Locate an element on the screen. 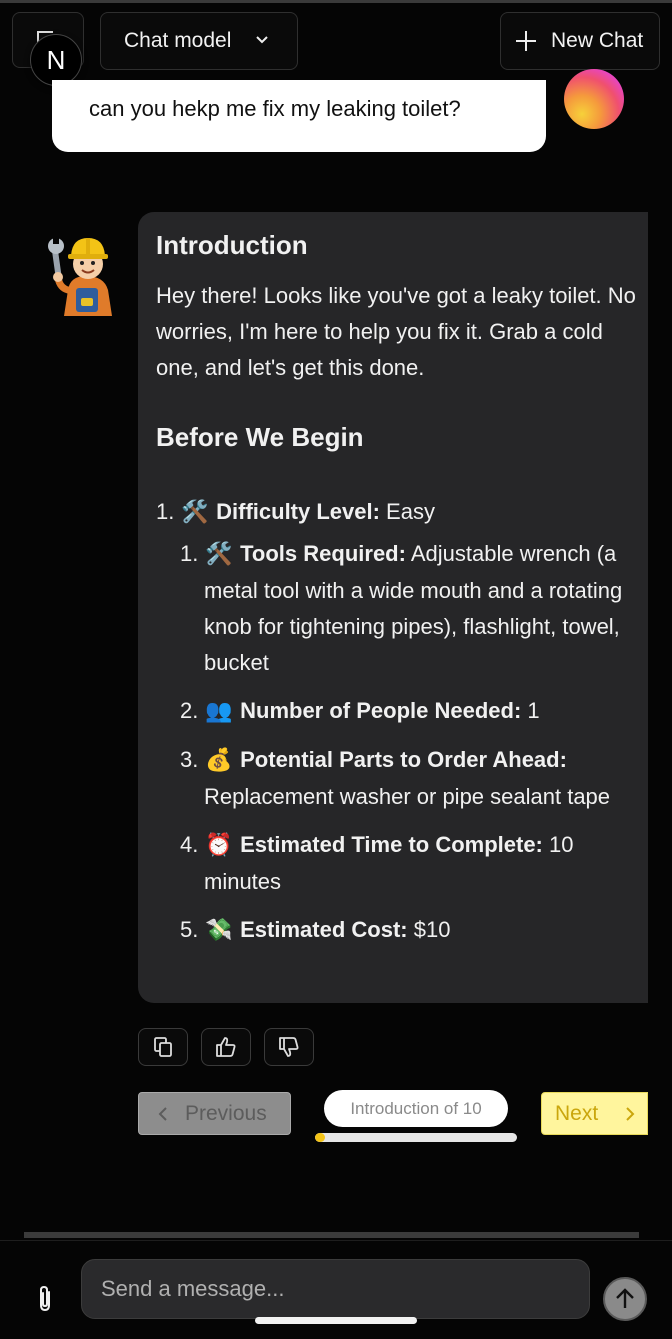  previous-button: Previous is located at coordinates (214, 1113).